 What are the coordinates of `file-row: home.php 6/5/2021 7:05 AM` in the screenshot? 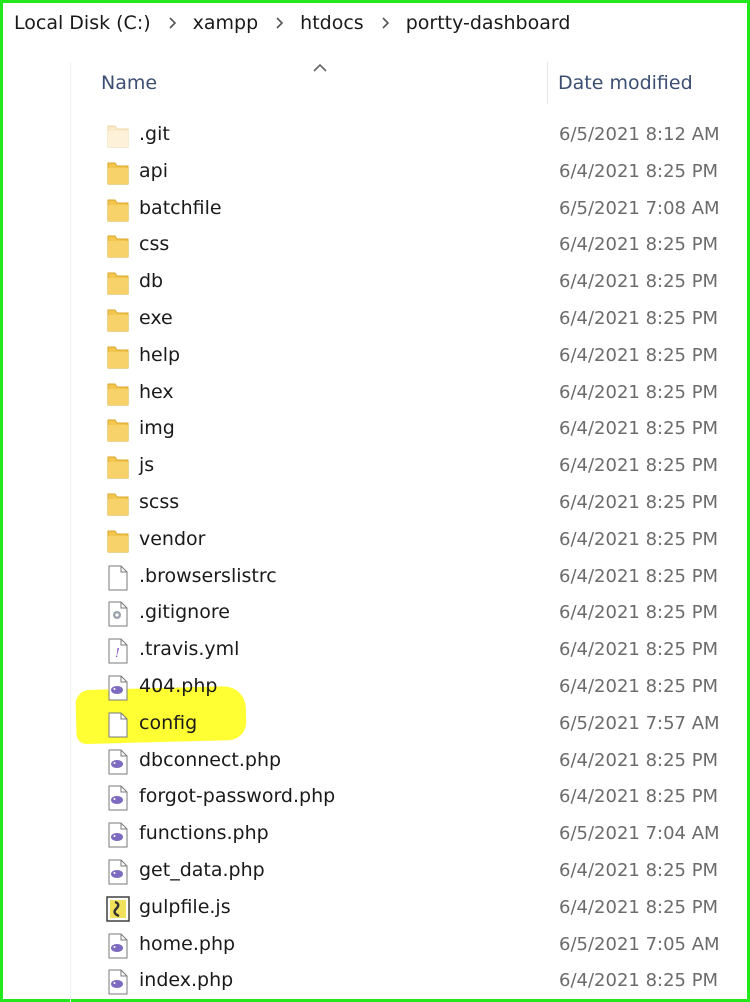 It's located at (375, 945).